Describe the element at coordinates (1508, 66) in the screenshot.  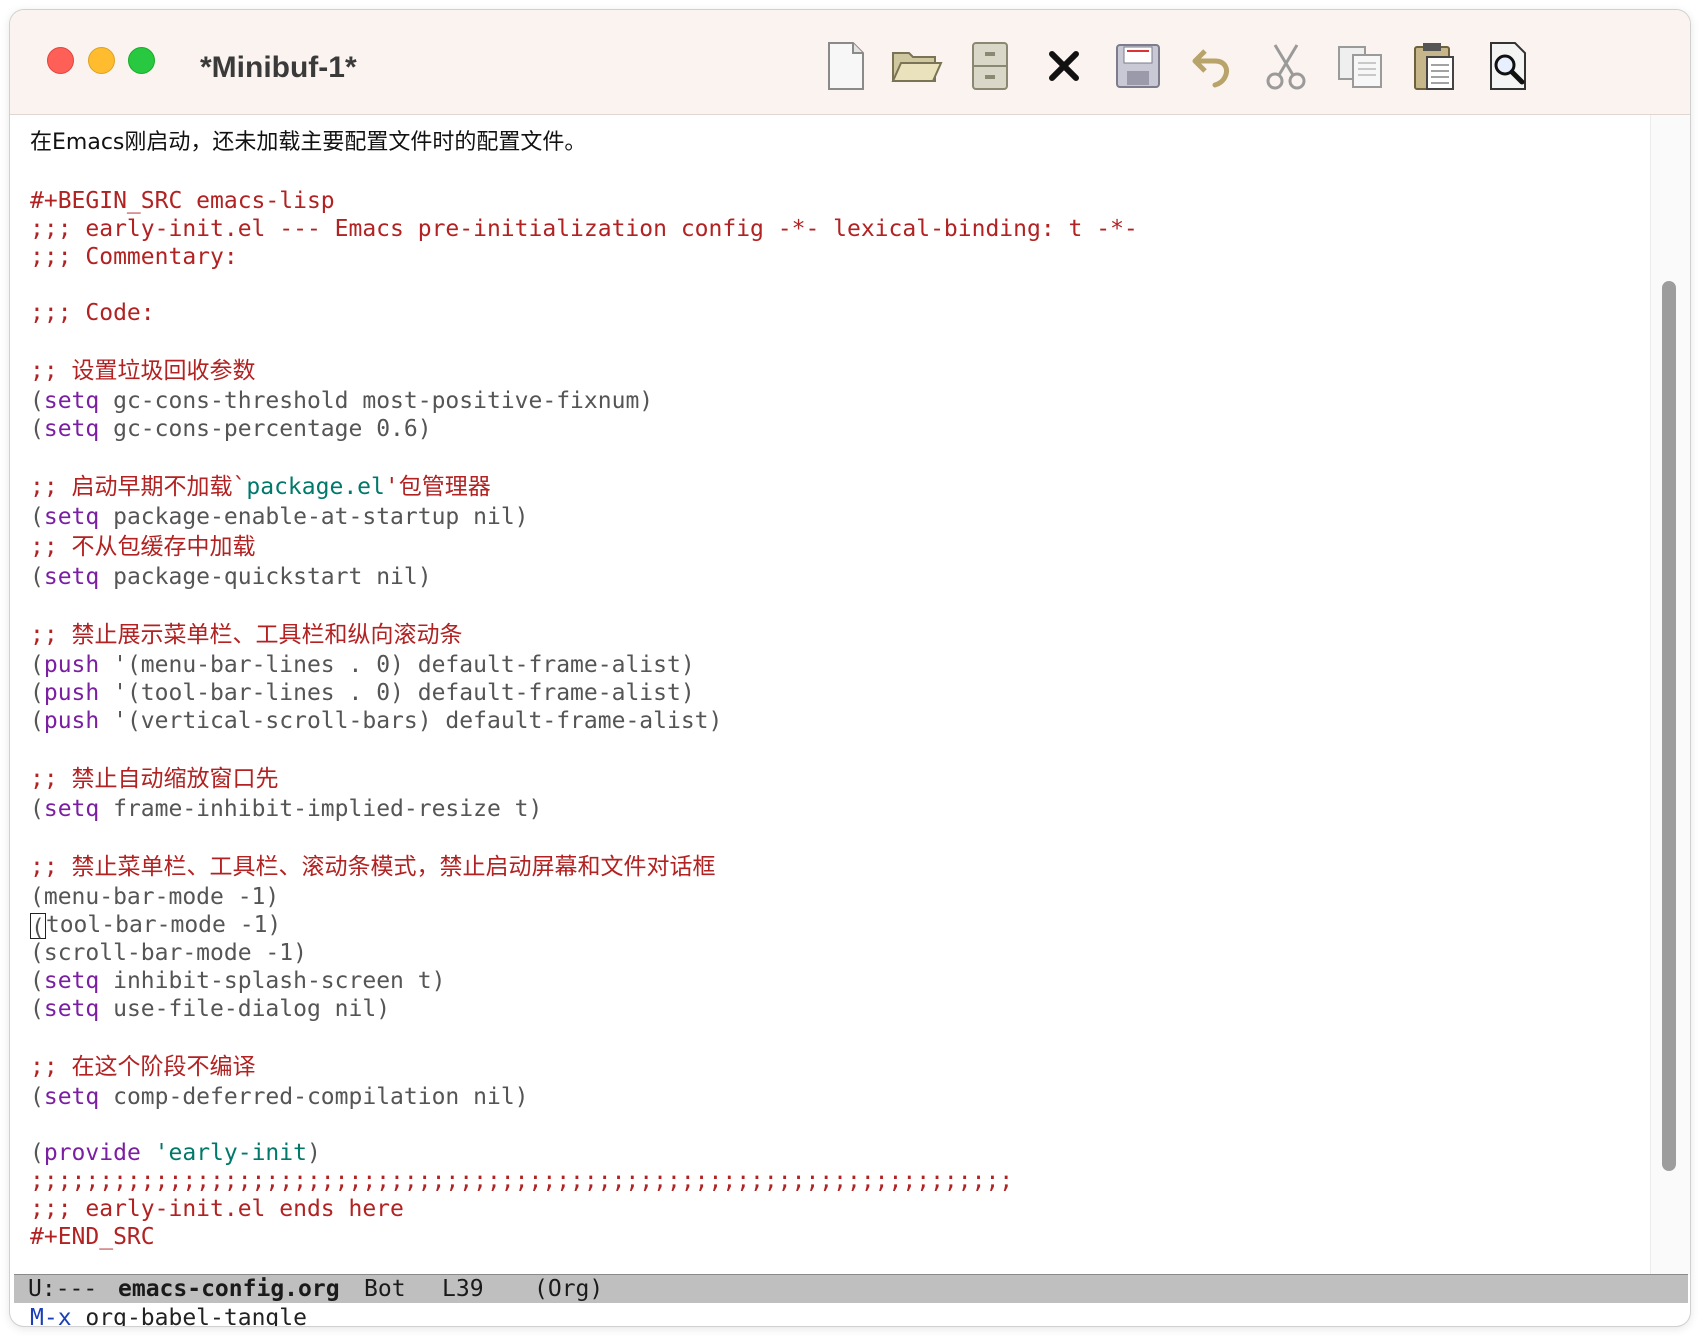
I see `search-icon` at that location.